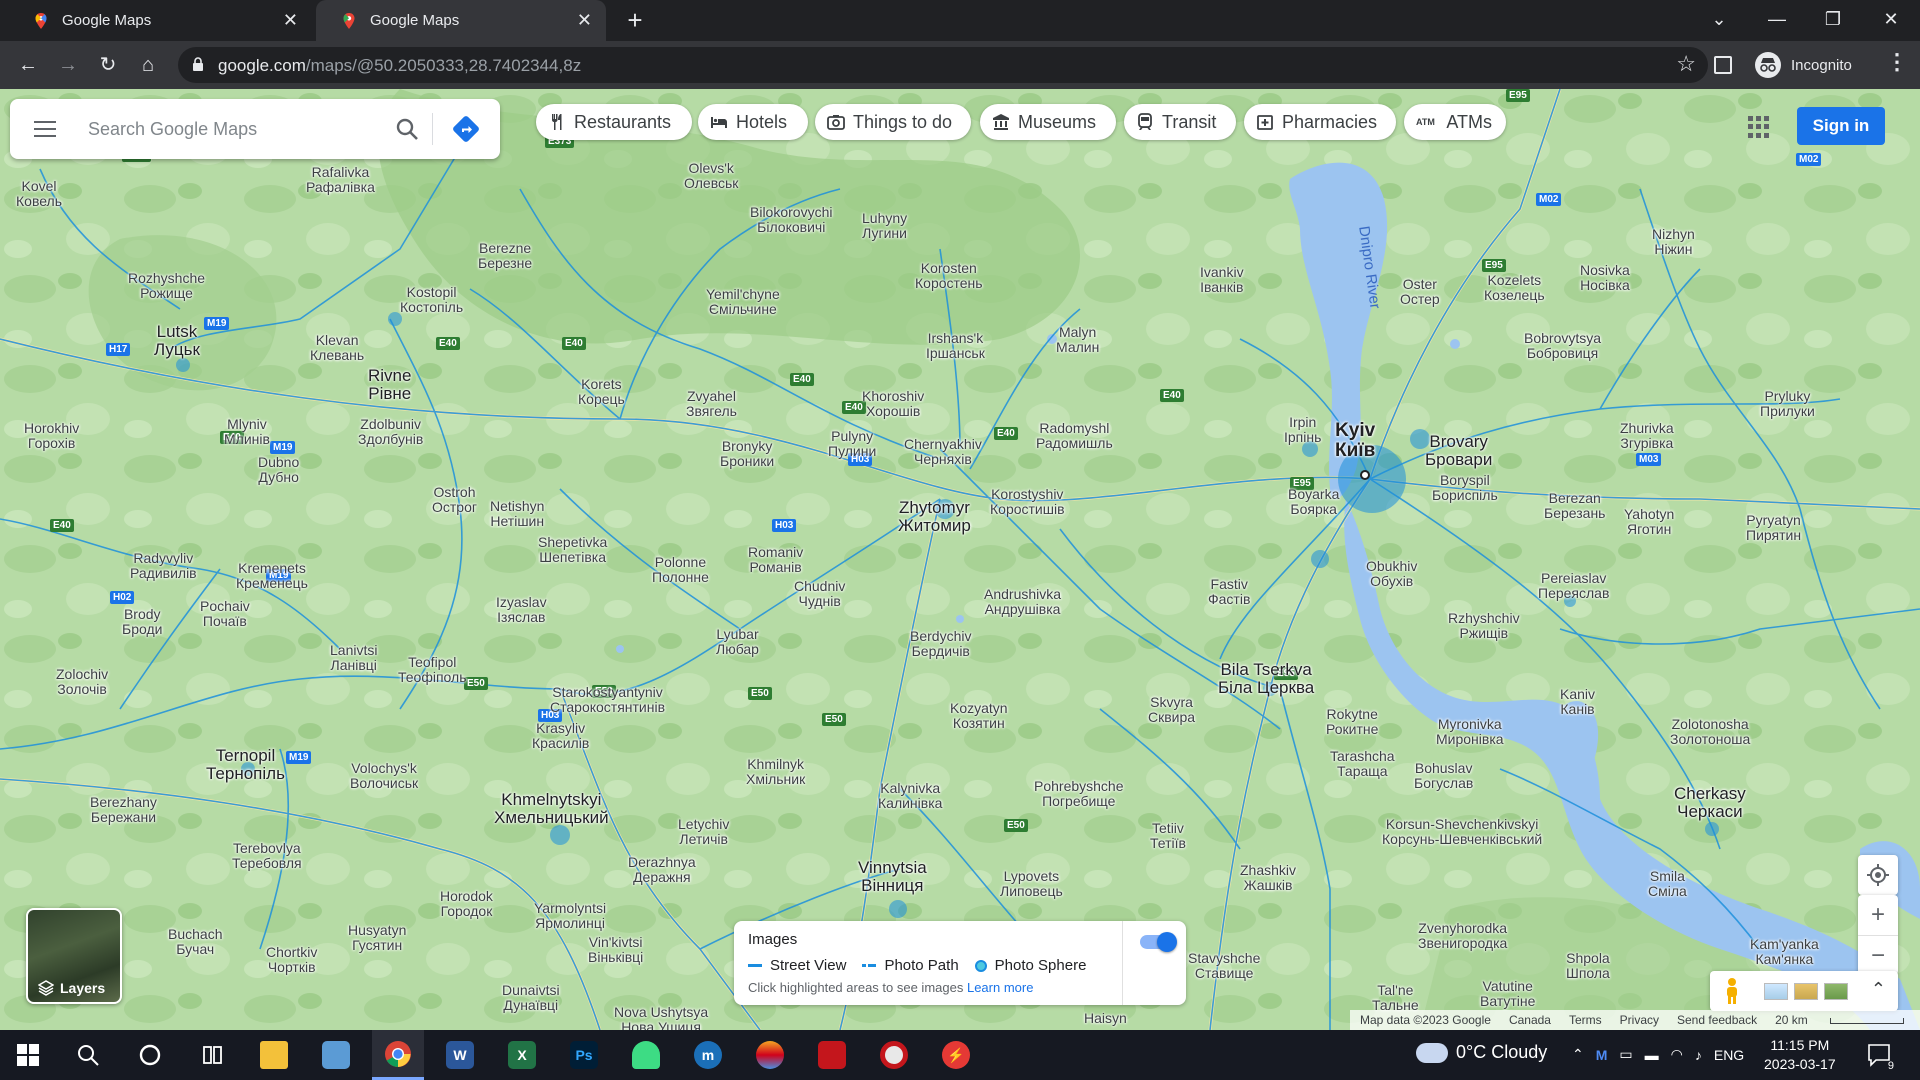 The height and width of the screenshot is (1080, 1920). Describe the element at coordinates (466, 129) in the screenshot. I see `directions-icon` at that location.